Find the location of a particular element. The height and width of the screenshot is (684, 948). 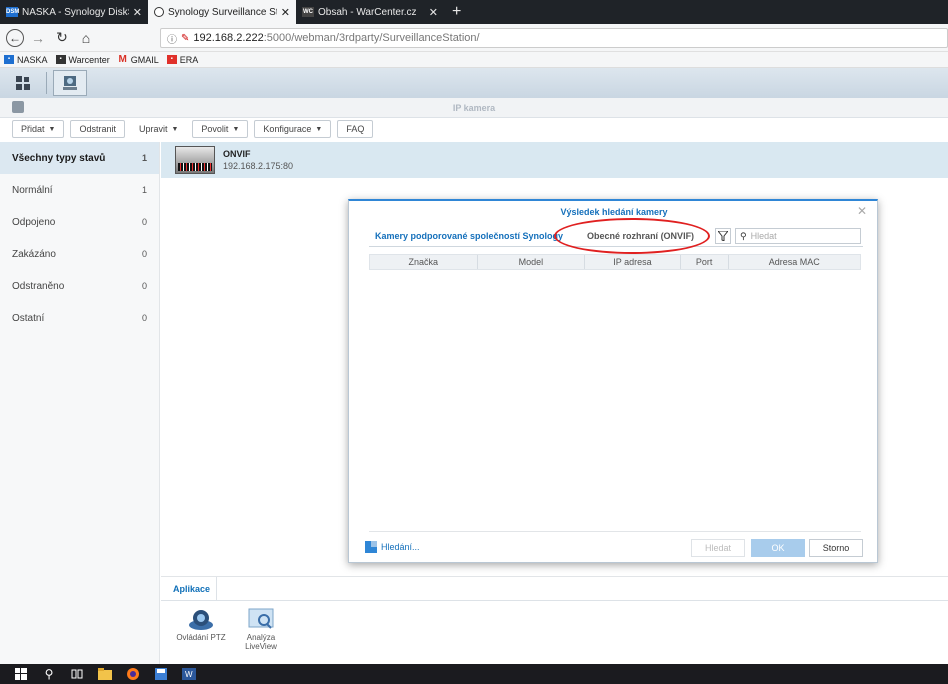

sidebar-item-normal: Normální 1 is located at coordinates (79, 190).